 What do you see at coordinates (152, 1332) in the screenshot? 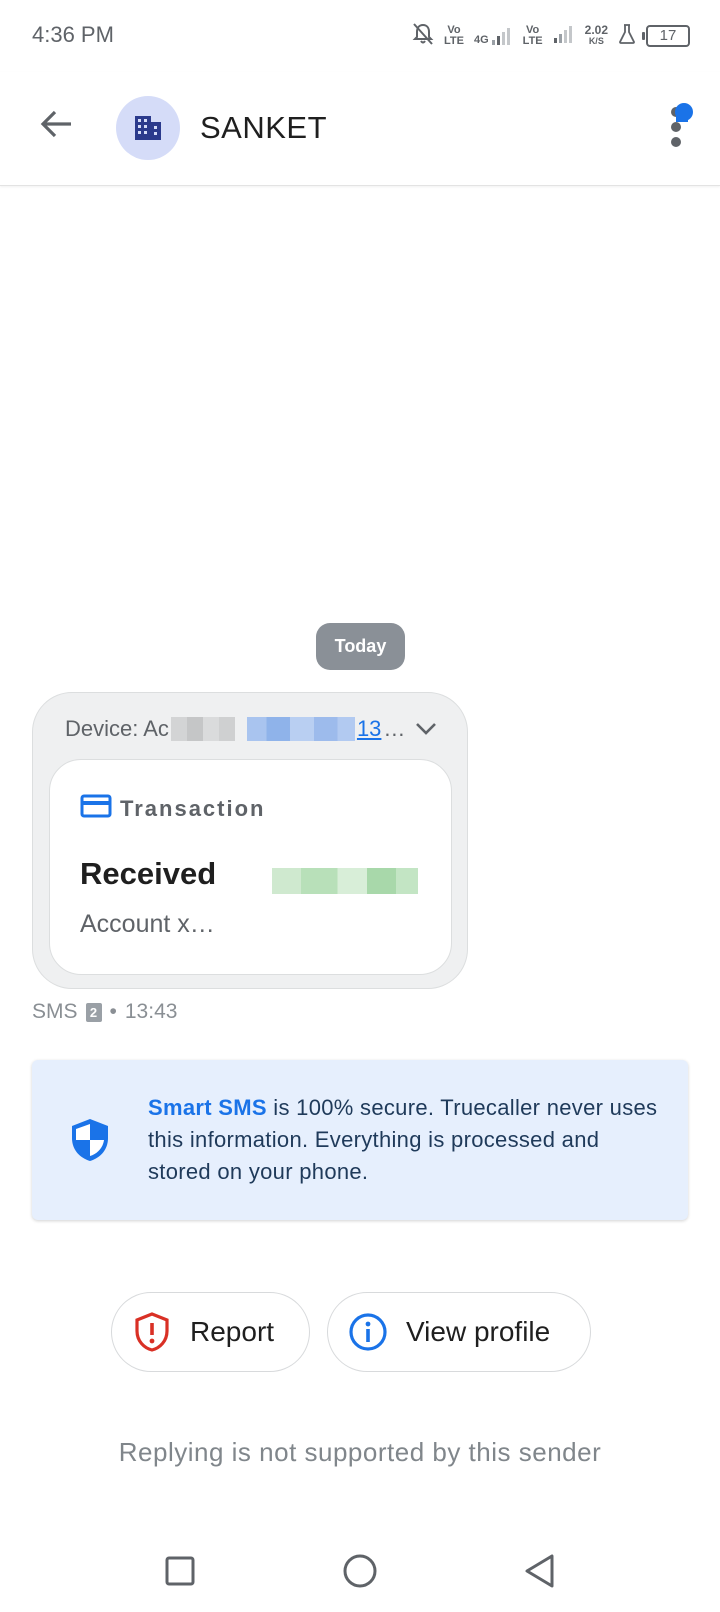
I see `report-shield-icon` at bounding box center [152, 1332].